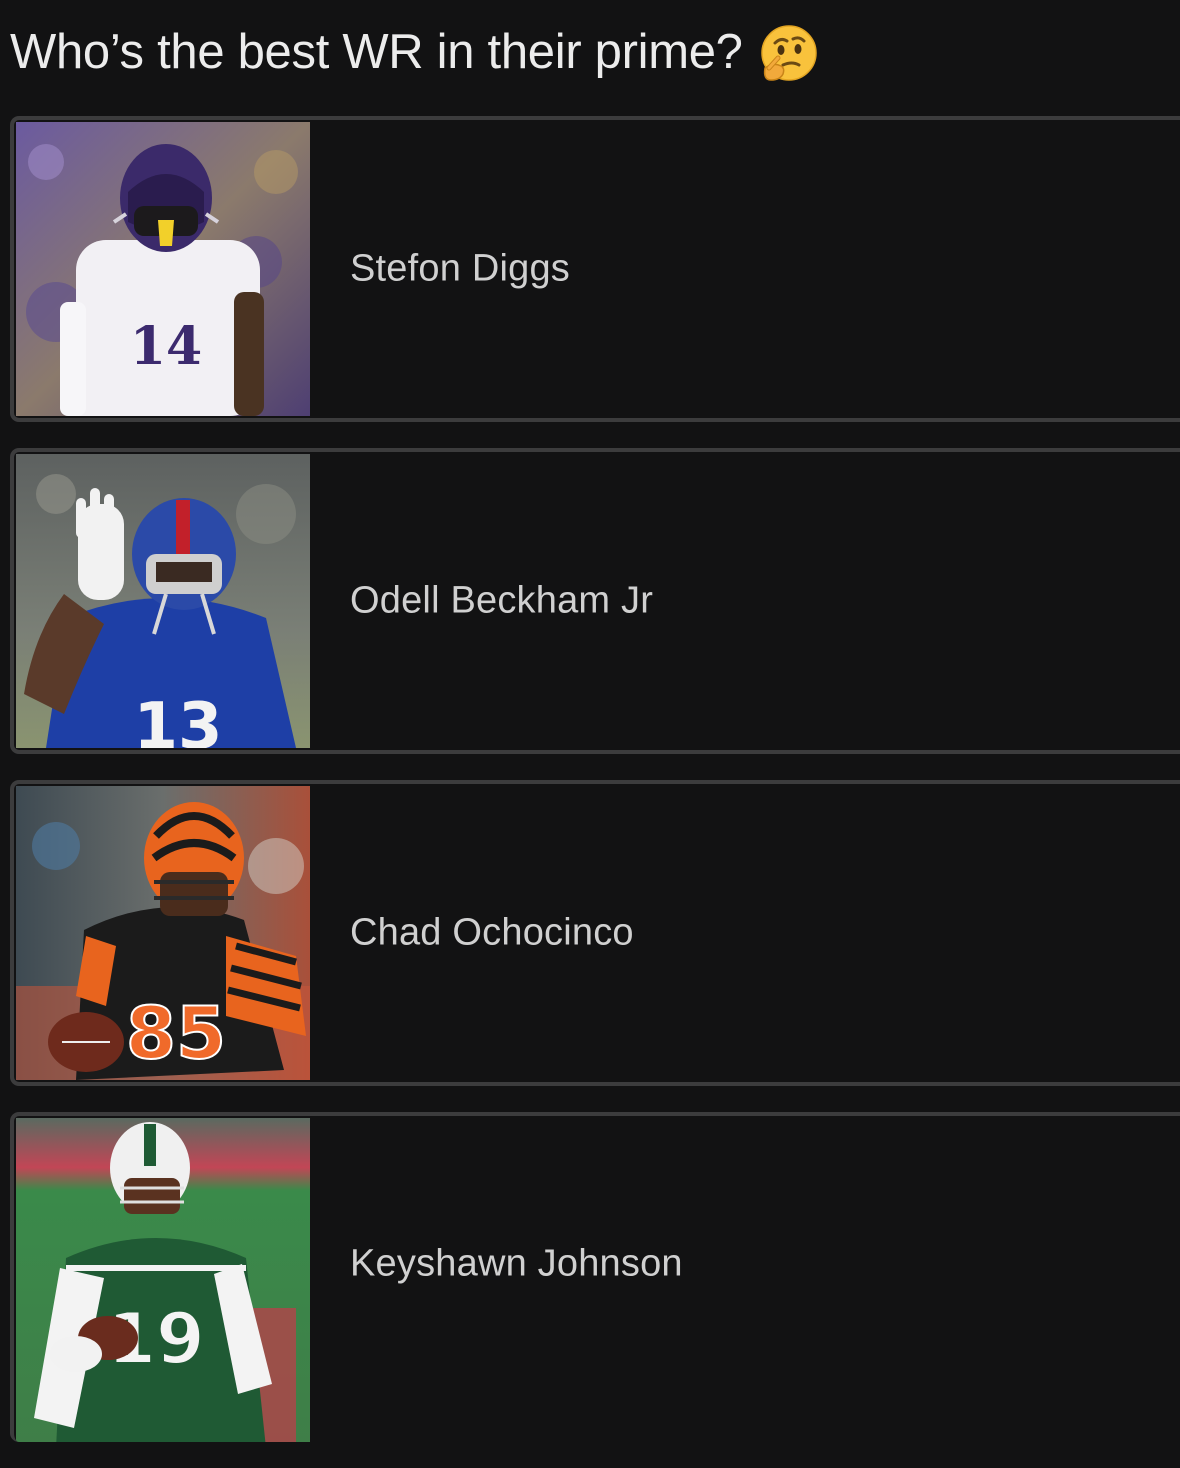 The image size is (1180, 1468). I want to click on player-photo-odell-beckham-jr: 13, so click(163, 601).